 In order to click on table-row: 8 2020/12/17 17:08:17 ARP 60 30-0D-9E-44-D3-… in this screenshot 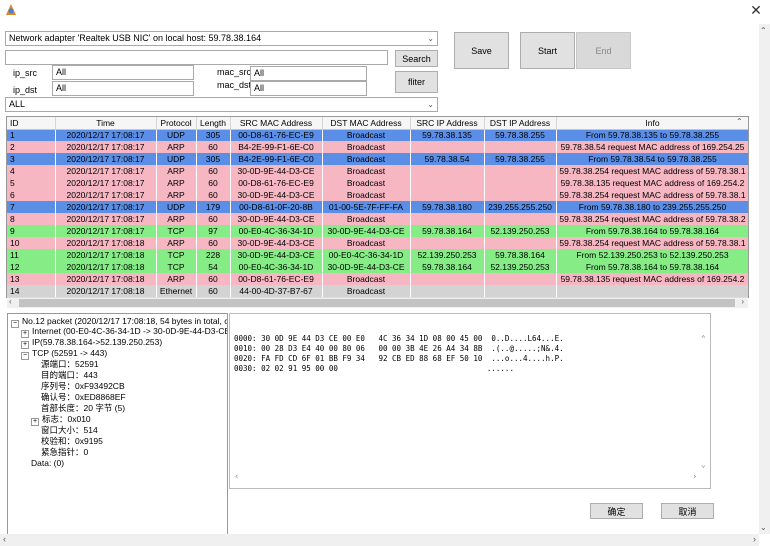, I will do `click(377, 219)`.